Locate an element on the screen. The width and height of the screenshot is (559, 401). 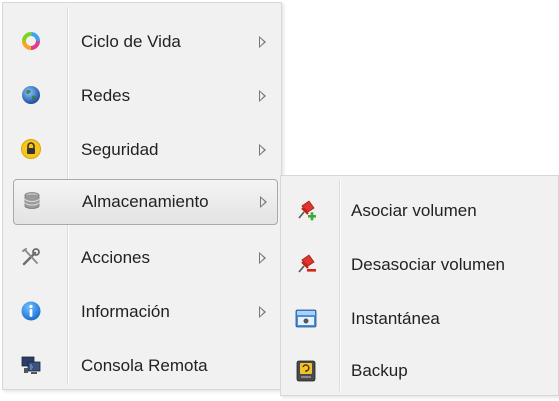
submenu-item-desasociar-volumen: Desasociar volumen is located at coordinates (420, 264).